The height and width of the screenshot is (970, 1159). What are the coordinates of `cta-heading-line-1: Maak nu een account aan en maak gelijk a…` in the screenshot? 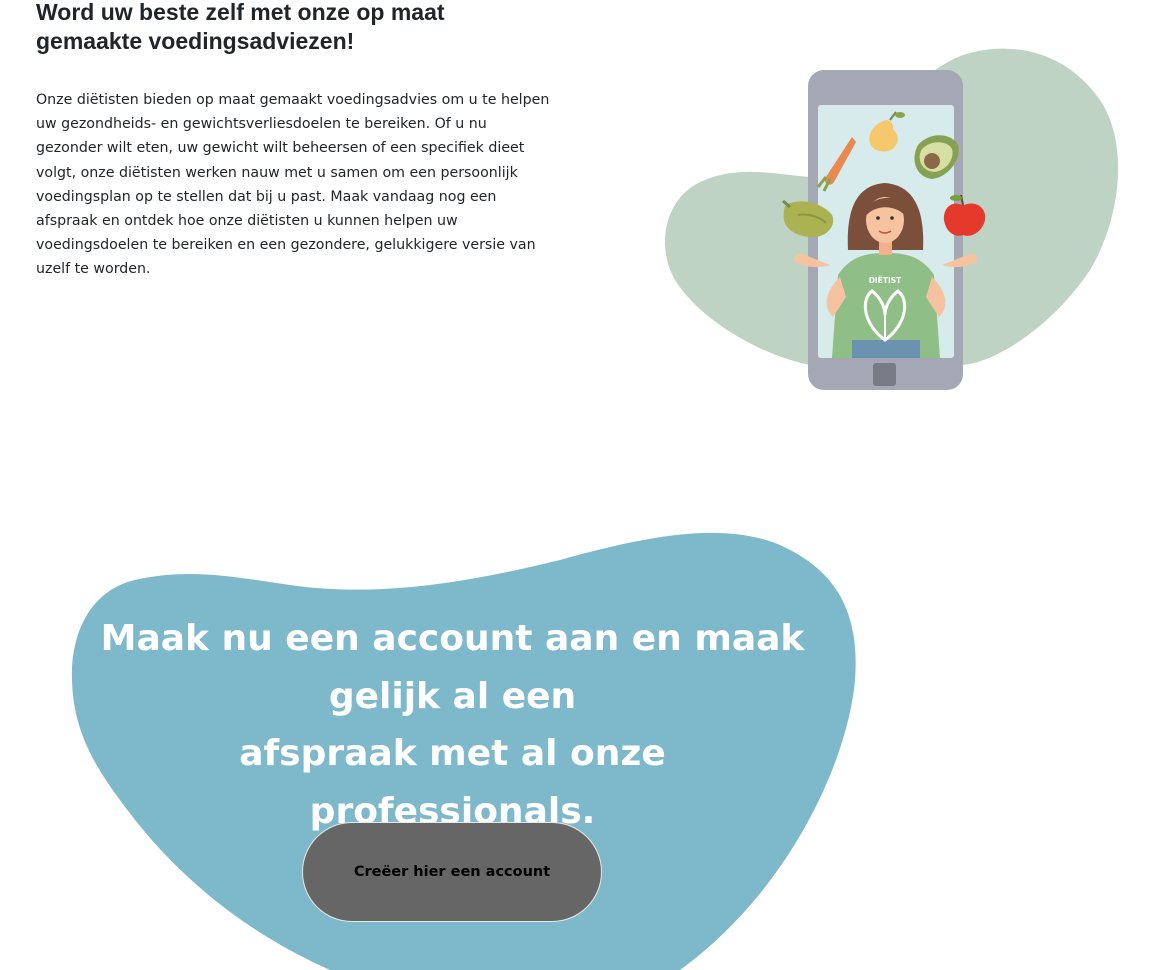 It's located at (452, 667).